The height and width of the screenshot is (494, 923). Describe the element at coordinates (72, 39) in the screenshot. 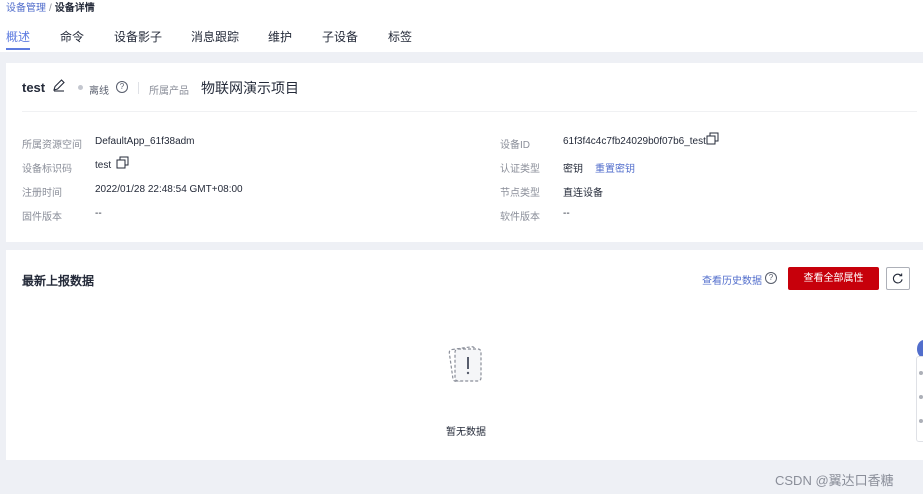

I see `tab-commands: 命令` at that location.